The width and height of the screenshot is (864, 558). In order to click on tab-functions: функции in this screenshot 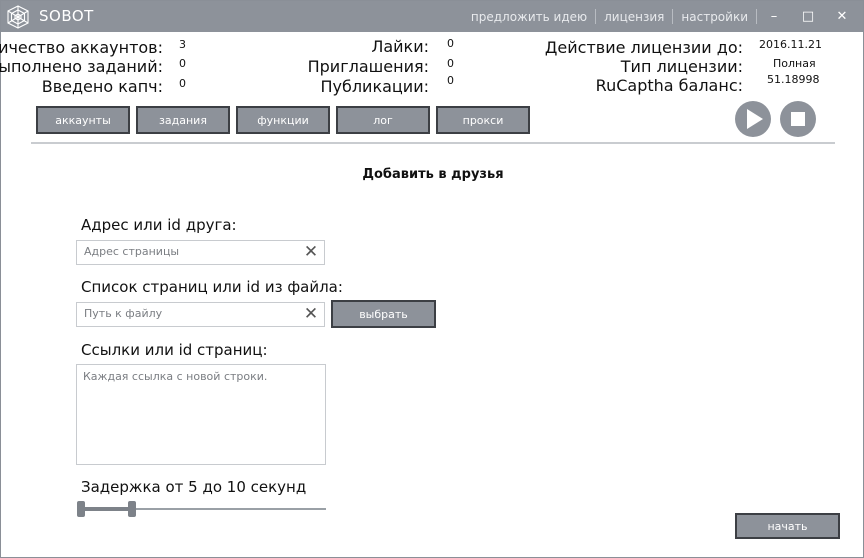, I will do `click(283, 120)`.